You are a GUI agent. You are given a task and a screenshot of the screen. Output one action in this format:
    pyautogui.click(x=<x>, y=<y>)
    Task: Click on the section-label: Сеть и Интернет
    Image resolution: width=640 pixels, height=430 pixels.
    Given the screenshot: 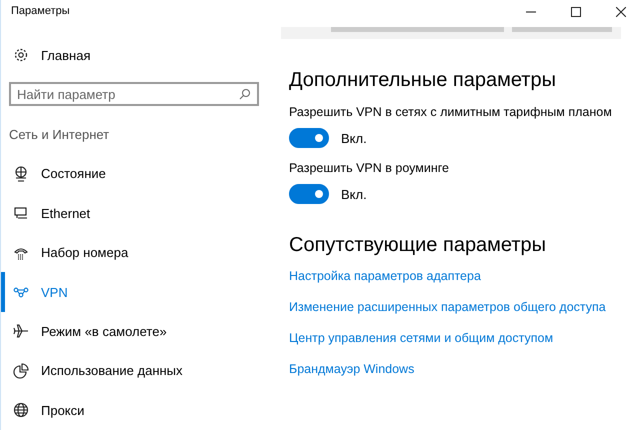 What is the action you would take?
    pyautogui.click(x=59, y=135)
    